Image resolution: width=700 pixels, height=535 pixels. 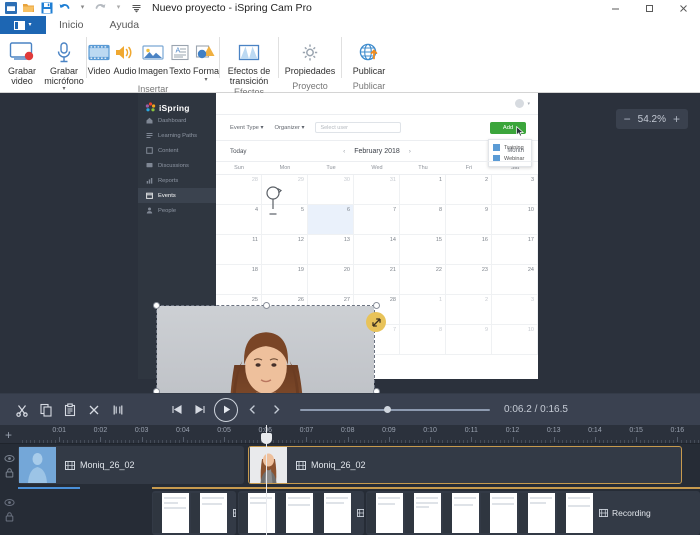 What do you see at coordinates (615, 8) in the screenshot?
I see `minimize-button` at bounding box center [615, 8].